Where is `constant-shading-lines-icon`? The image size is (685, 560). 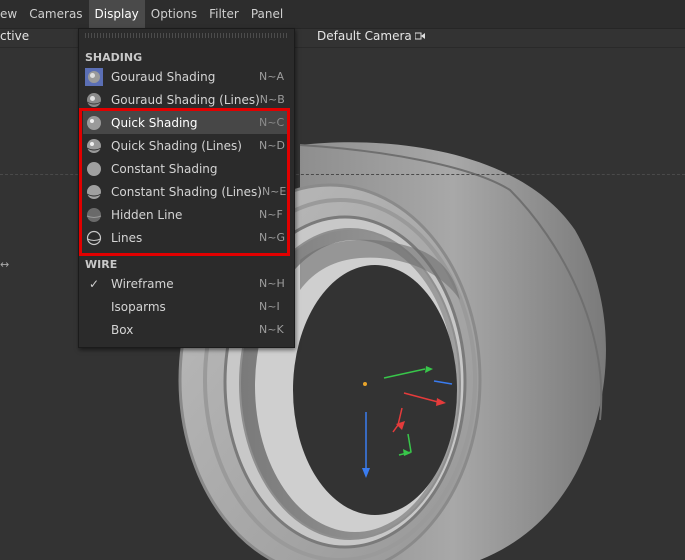 constant-shading-lines-icon is located at coordinates (94, 192).